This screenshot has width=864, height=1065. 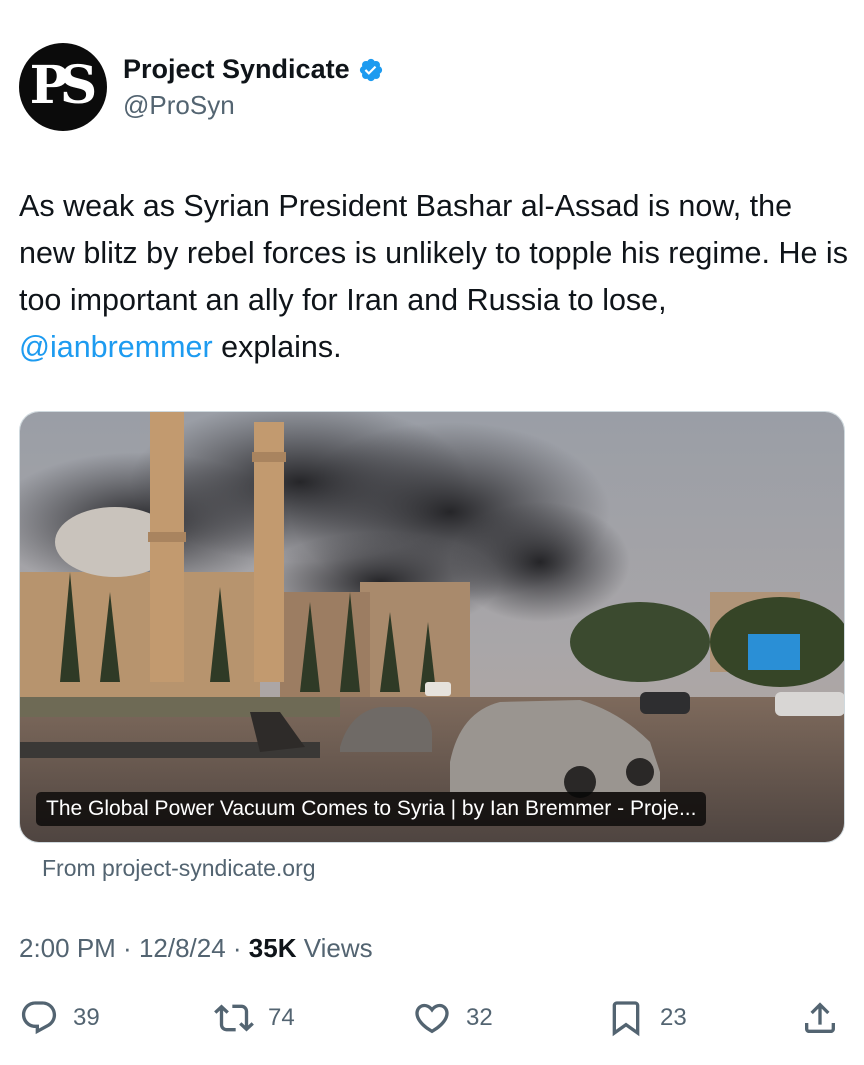 I want to click on avatar-logo-text: PS, so click(x=63, y=85).